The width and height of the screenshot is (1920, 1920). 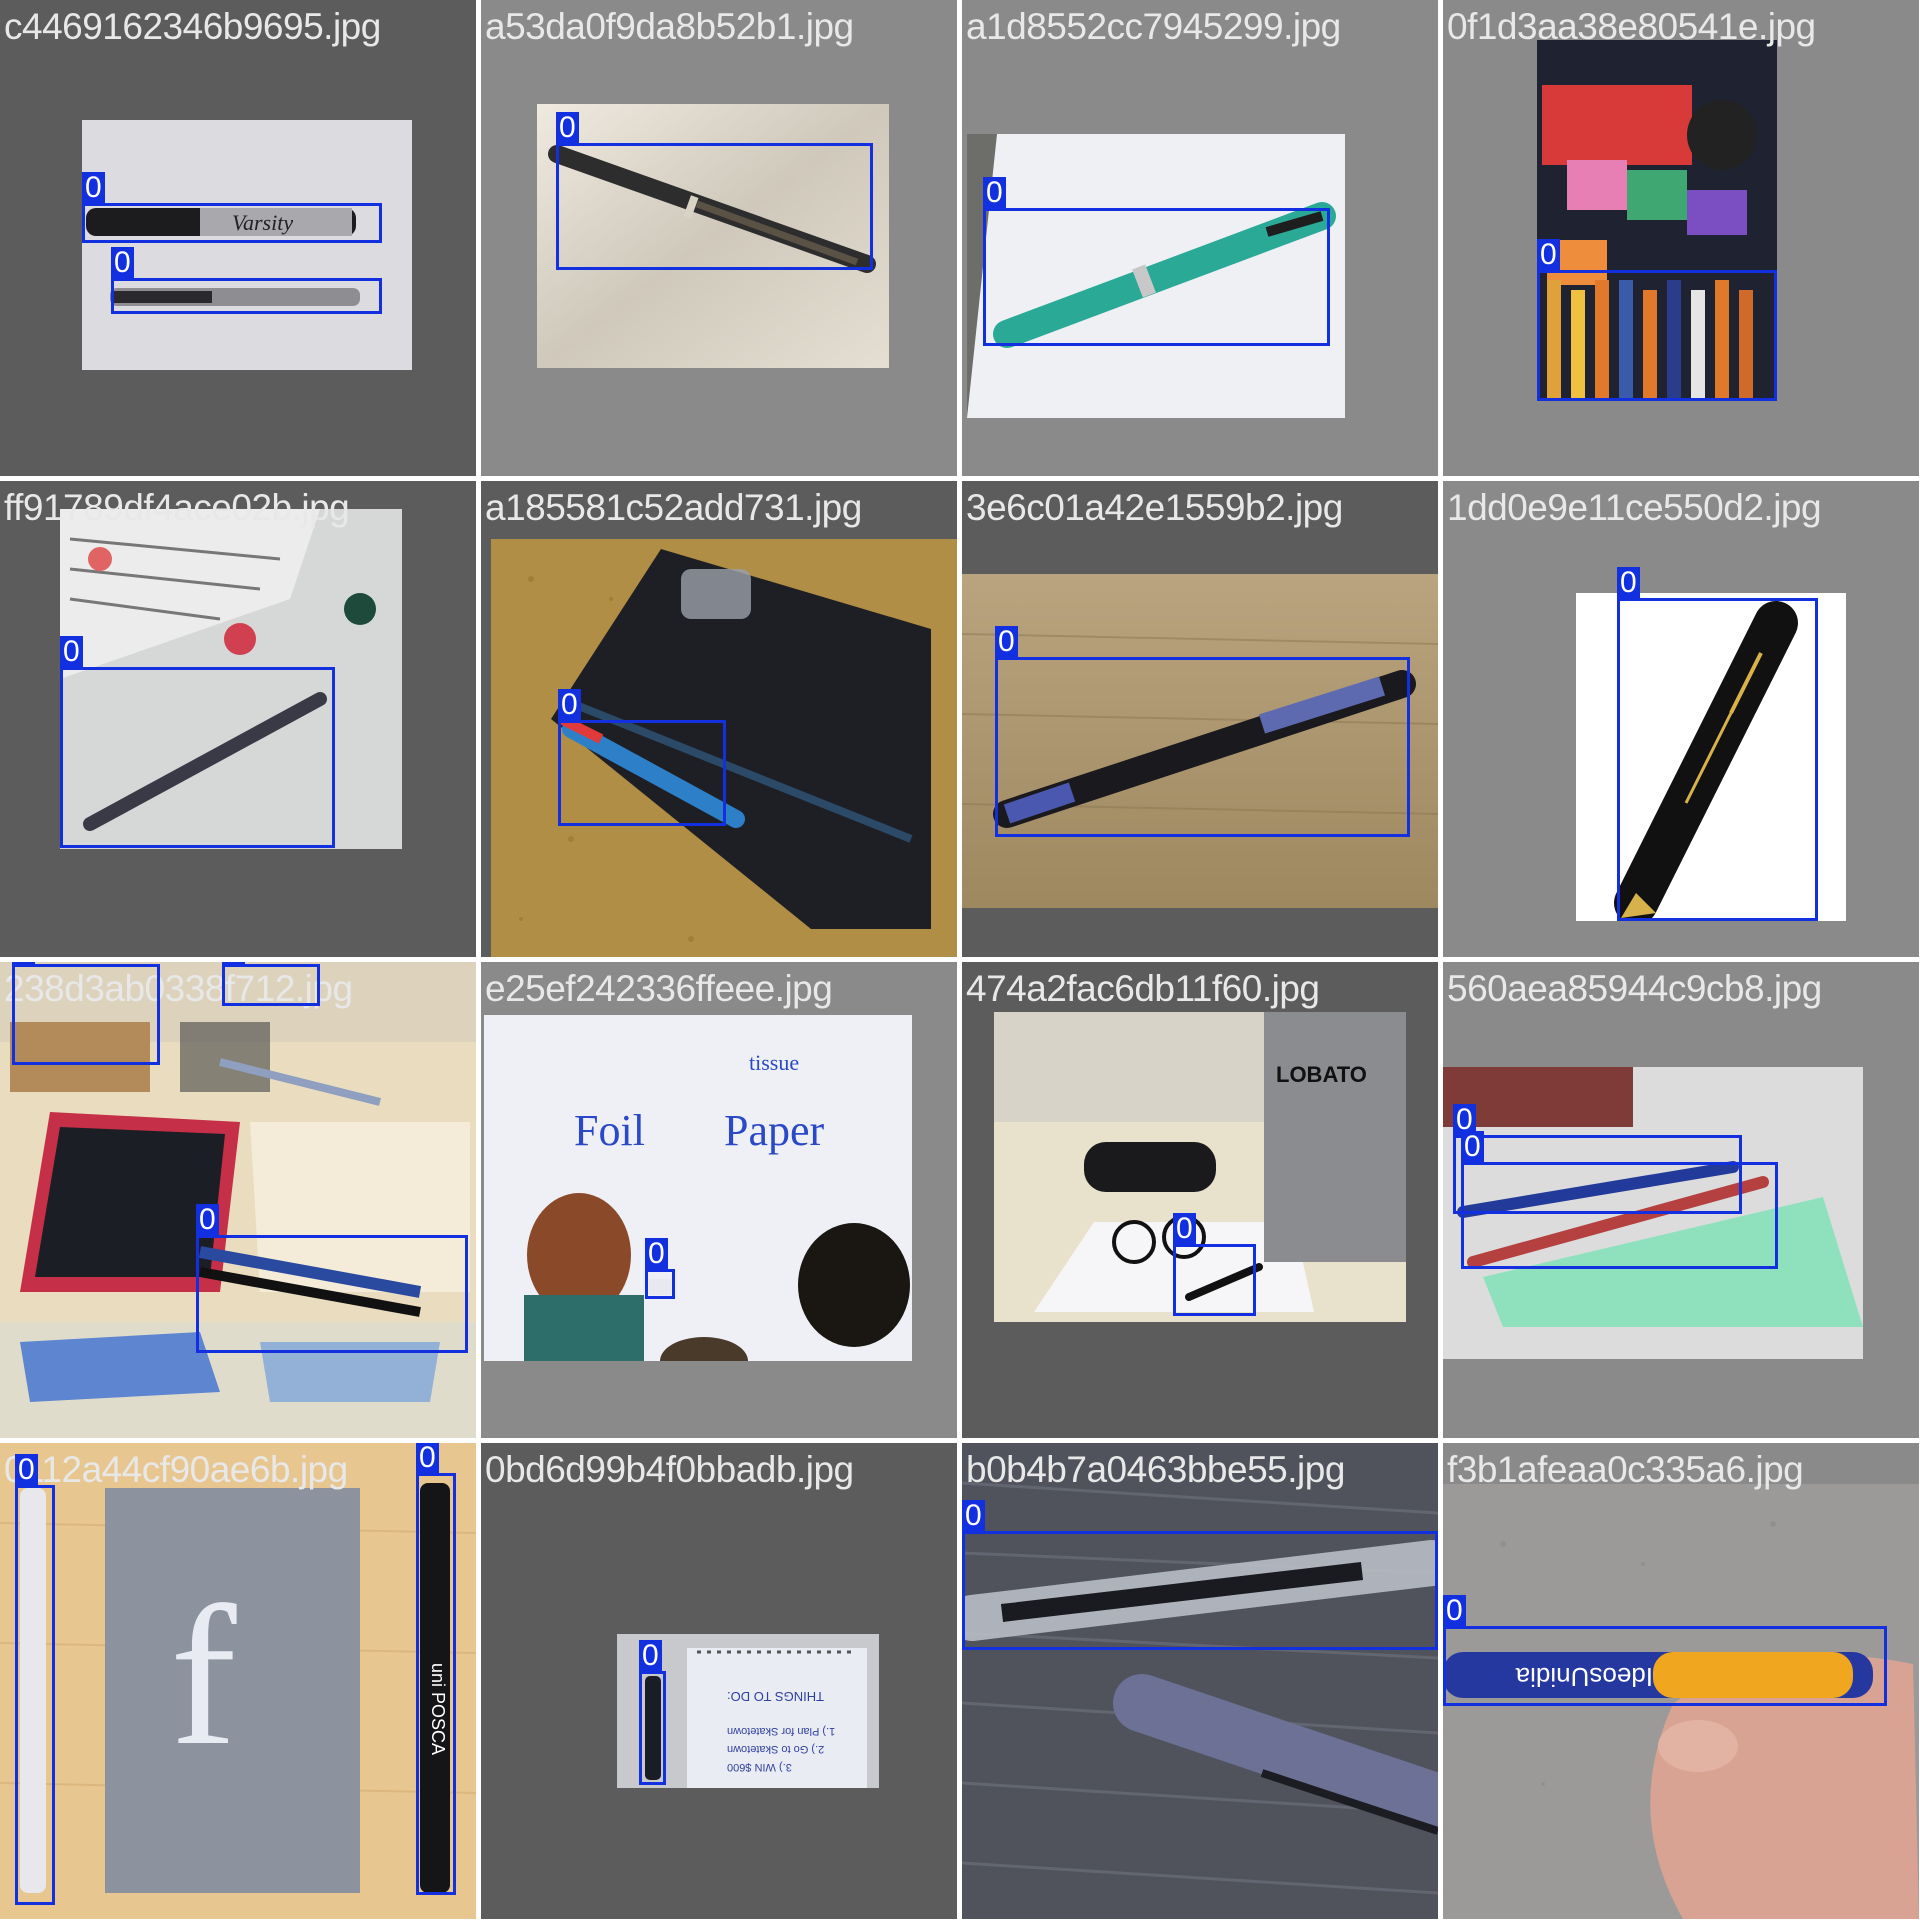 I want to click on grid-tile: 1dd0e9e11ce550d2.jpg 0, so click(x=1681, y=719).